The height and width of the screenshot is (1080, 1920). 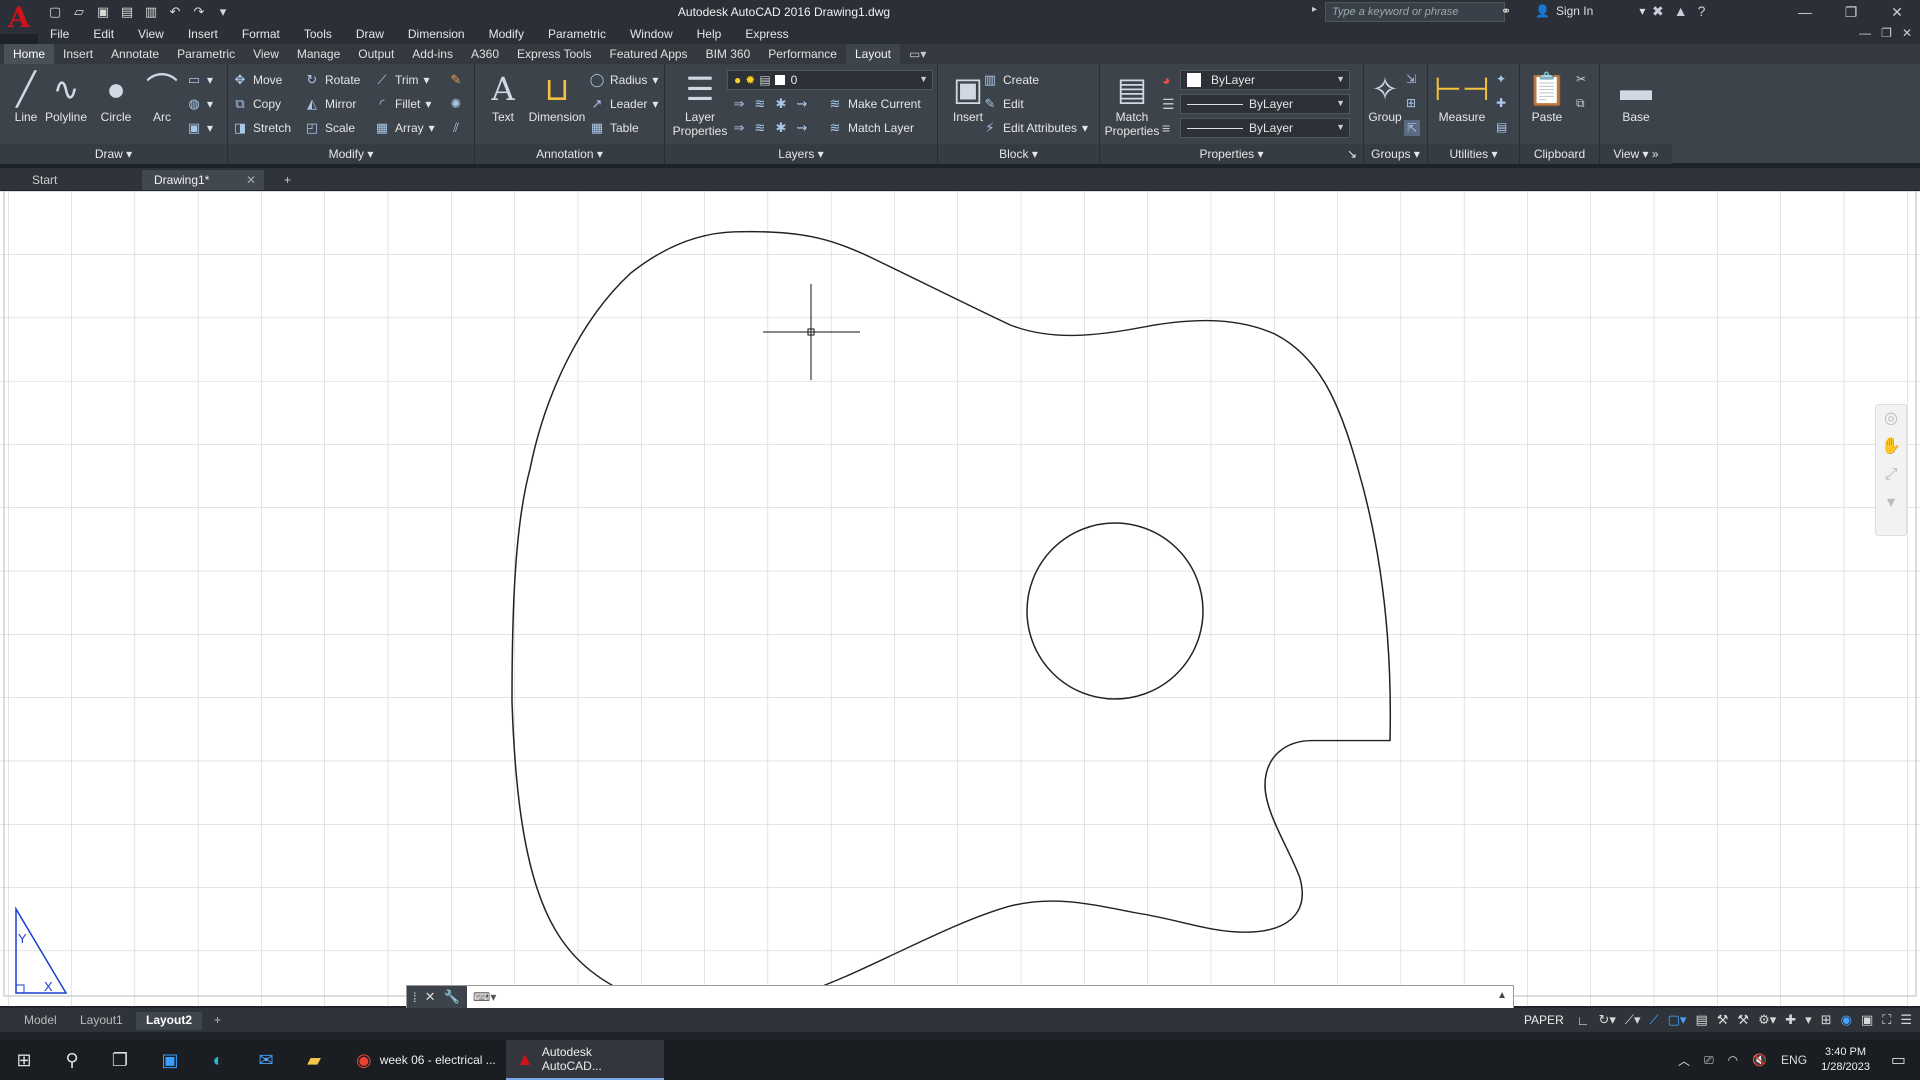 I want to click on polyline-button: ∿ Polyline, so click(x=66, y=96).